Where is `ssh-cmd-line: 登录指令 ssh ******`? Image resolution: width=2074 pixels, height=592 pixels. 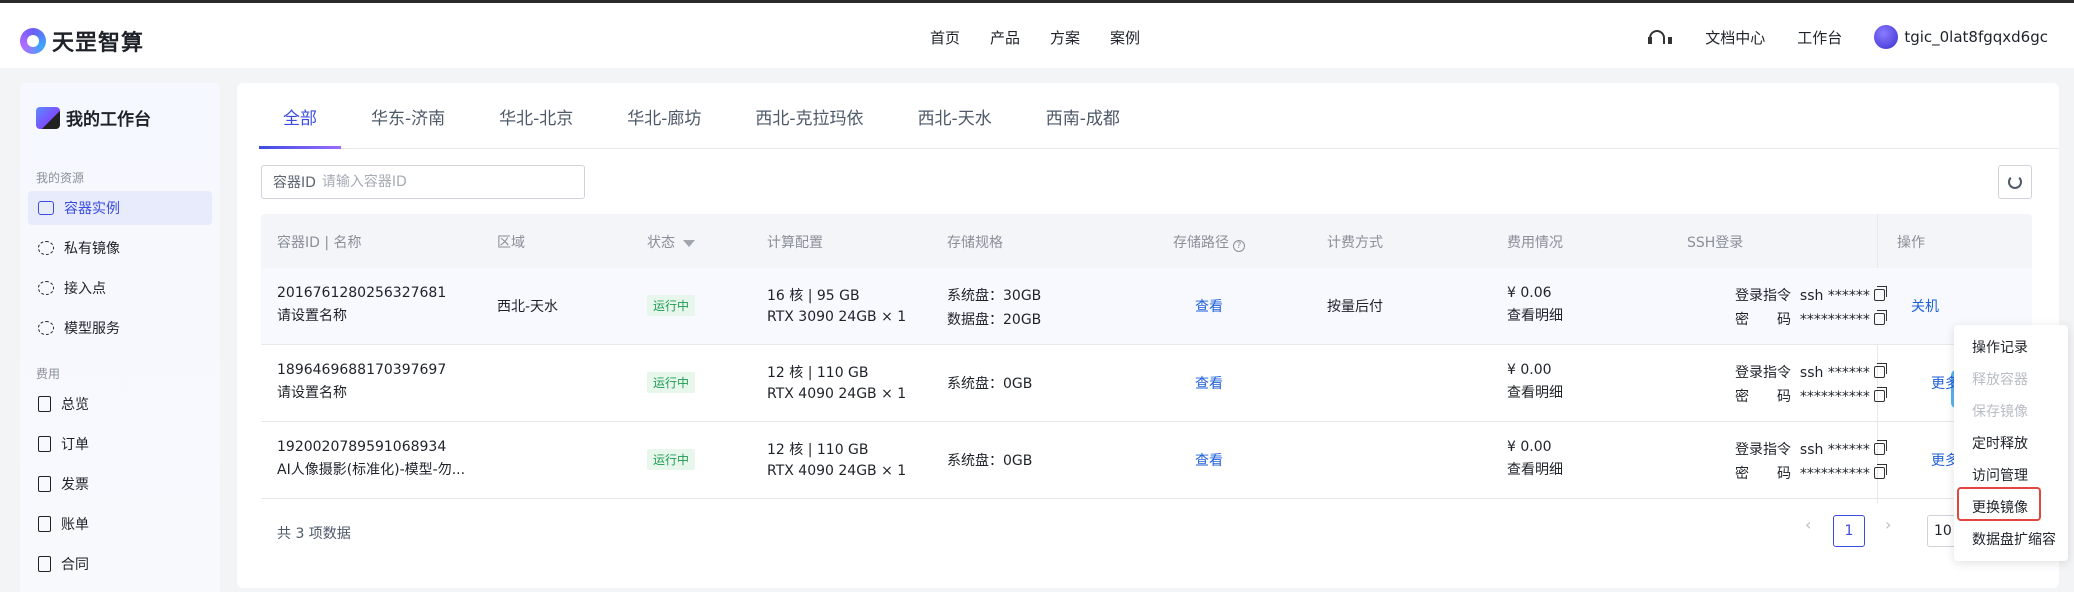 ssh-cmd-line: 登录指令 ssh ****** is located at coordinates (1811, 372).